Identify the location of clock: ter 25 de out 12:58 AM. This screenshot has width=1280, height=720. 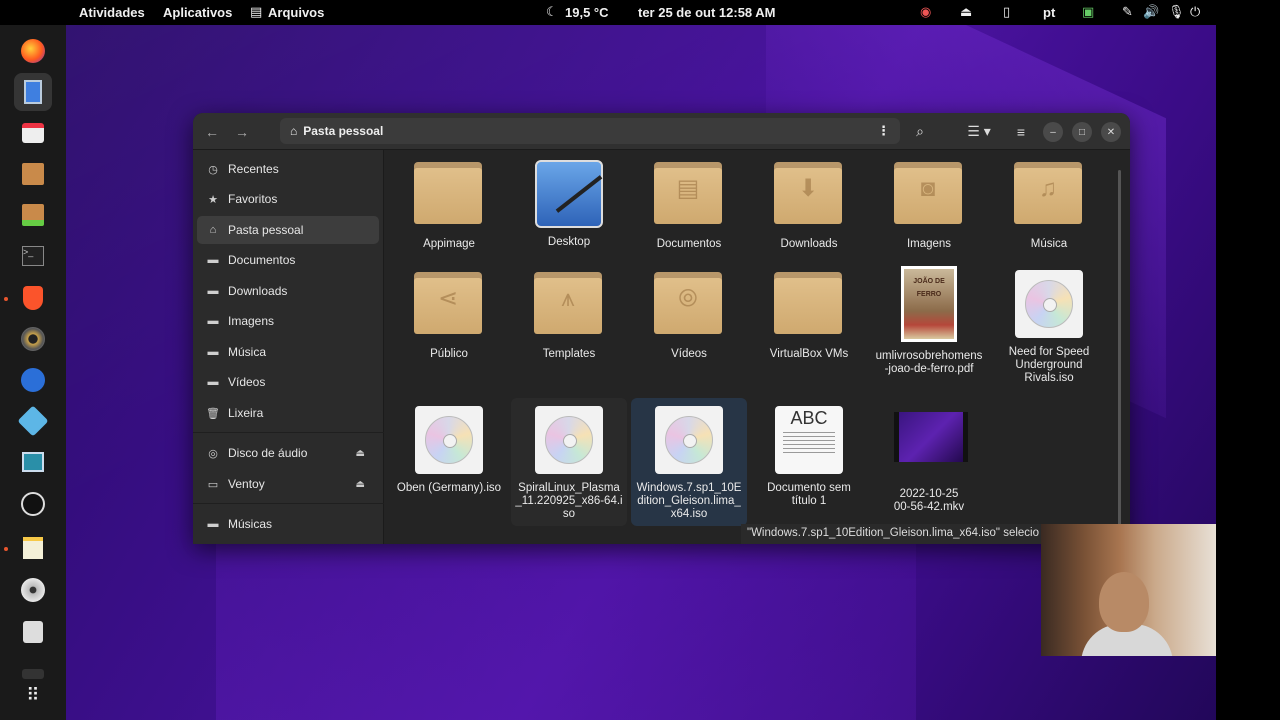
(707, 12).